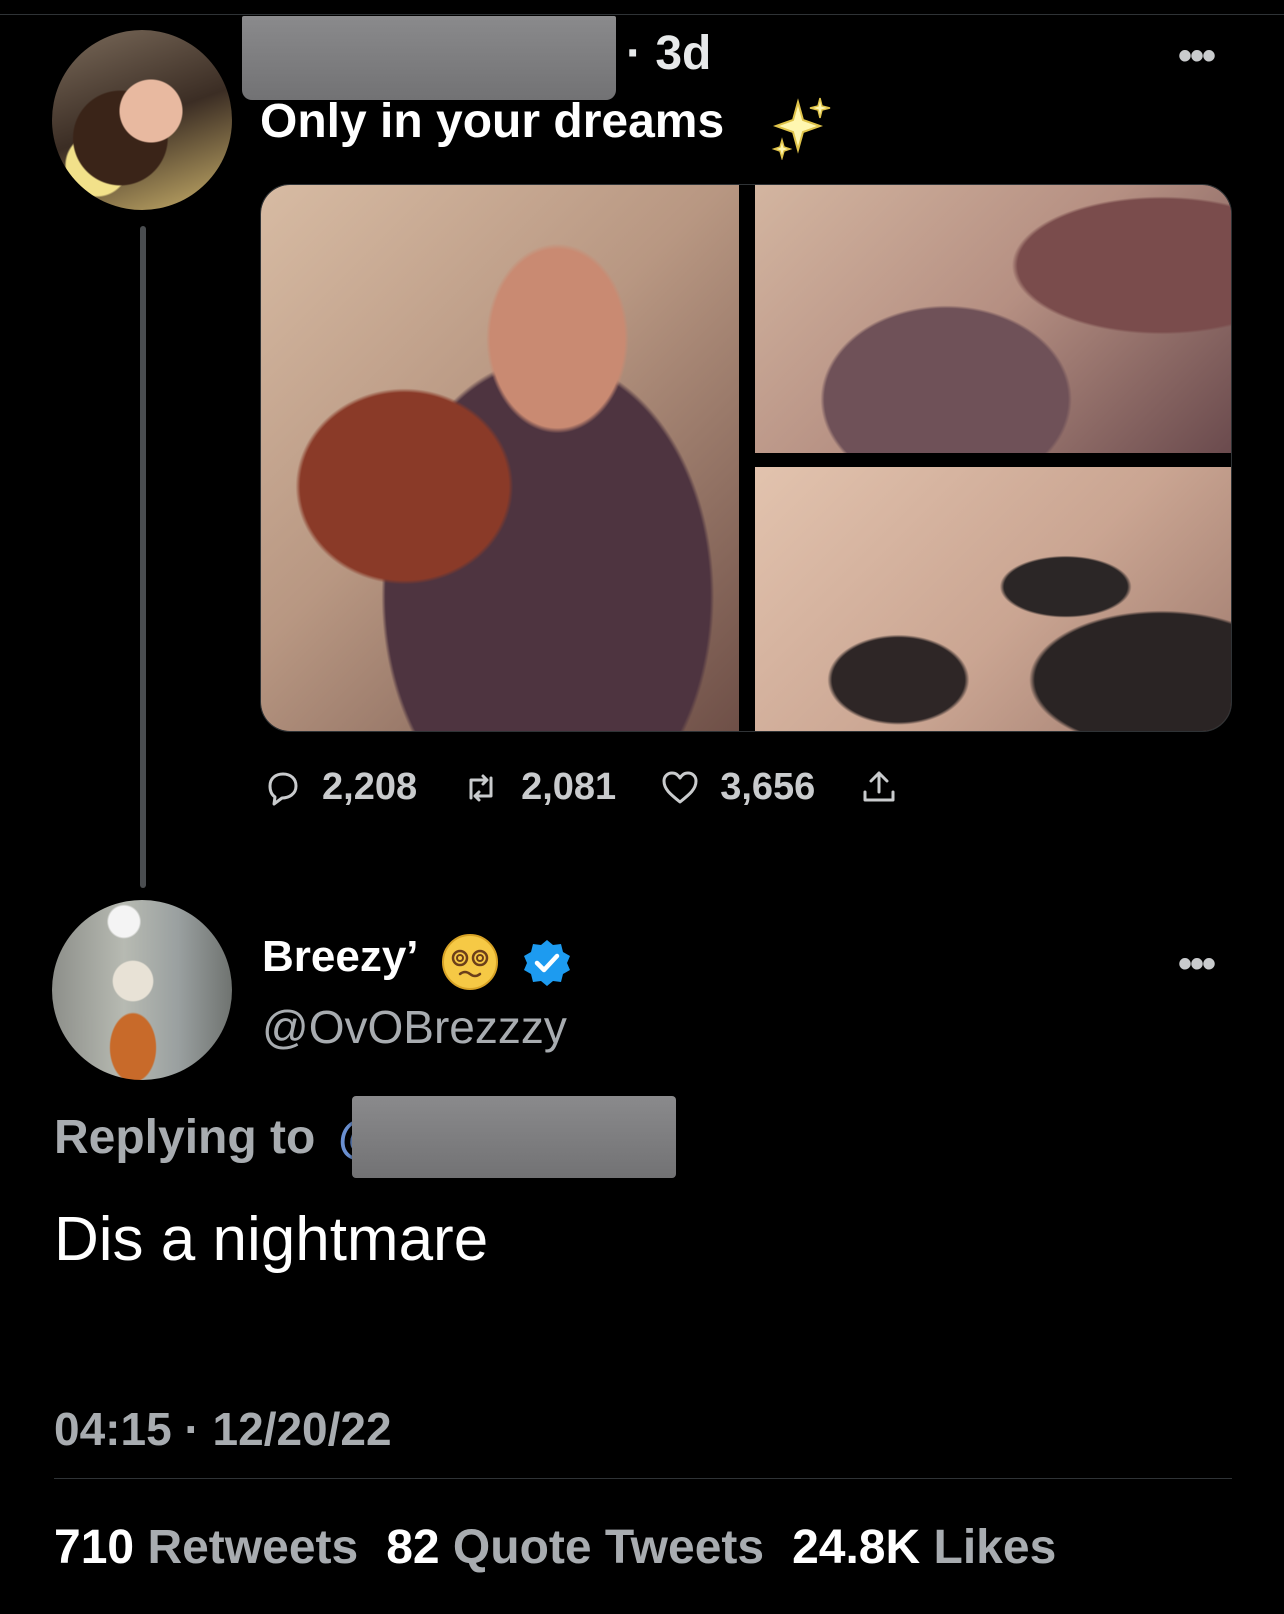 The width and height of the screenshot is (1284, 1614). Describe the element at coordinates (492, 121) in the screenshot. I see `original-tweet-text: Only in your dreams` at that location.